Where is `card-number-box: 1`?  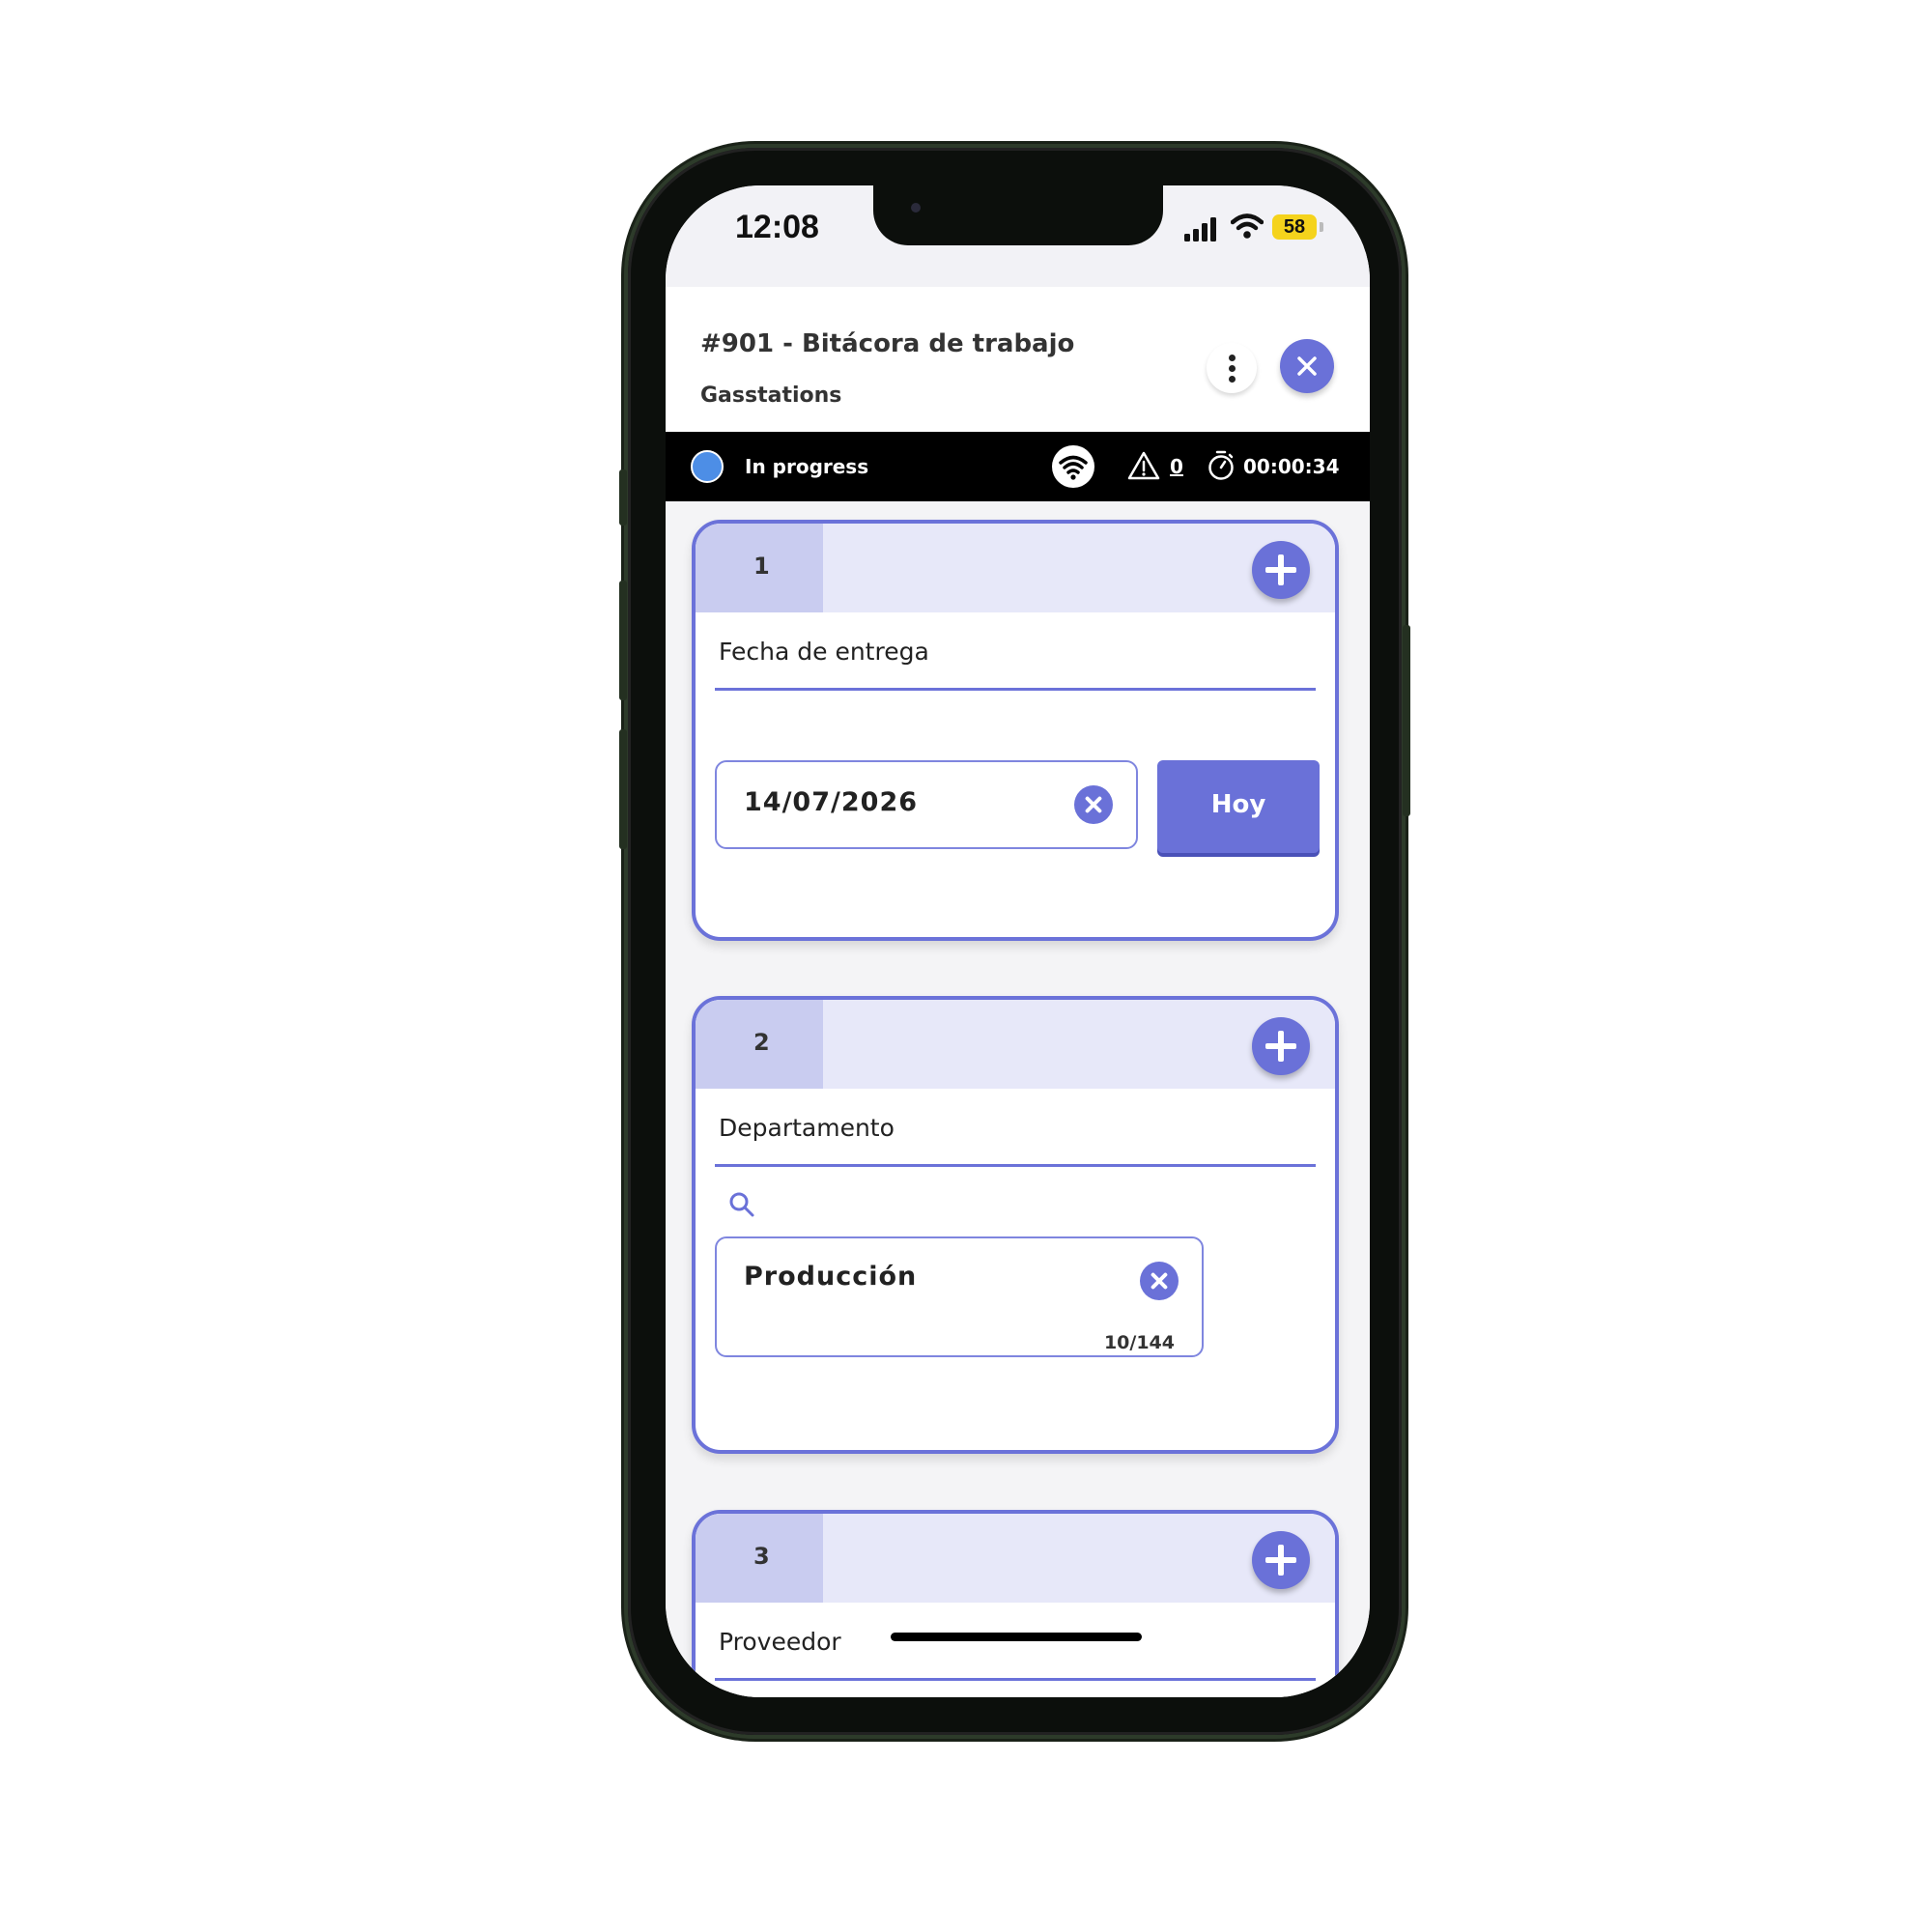
card-number-box: 1 is located at coordinates (759, 568).